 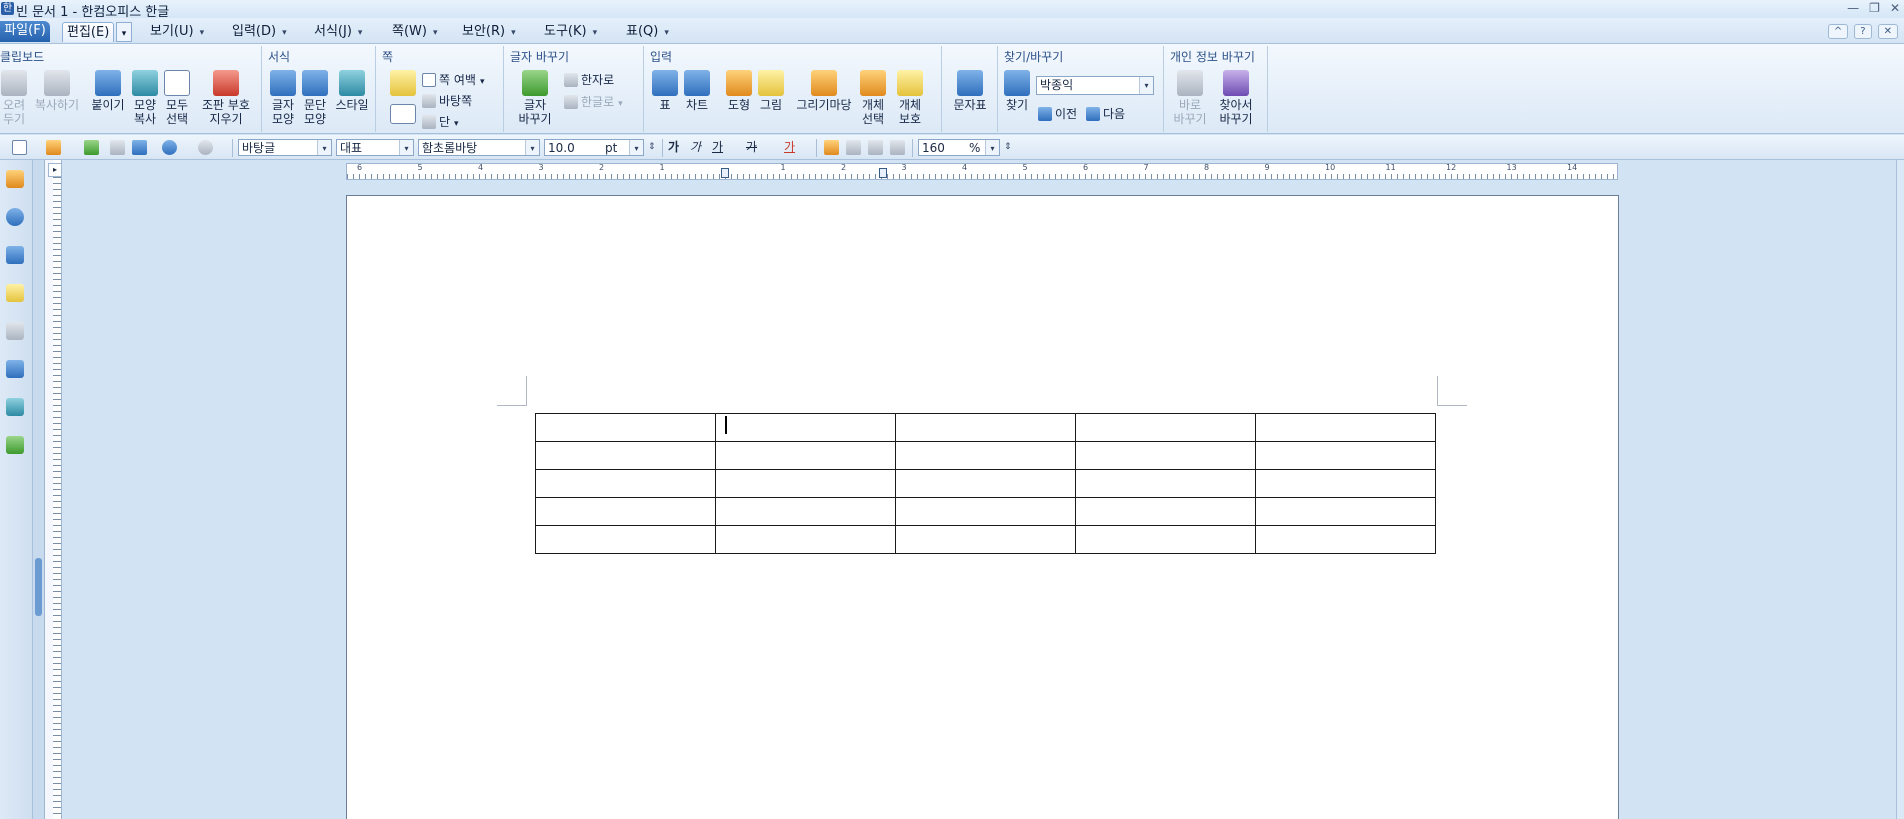 I want to click on zoom-input: 160% ▾, so click(x=959, y=147).